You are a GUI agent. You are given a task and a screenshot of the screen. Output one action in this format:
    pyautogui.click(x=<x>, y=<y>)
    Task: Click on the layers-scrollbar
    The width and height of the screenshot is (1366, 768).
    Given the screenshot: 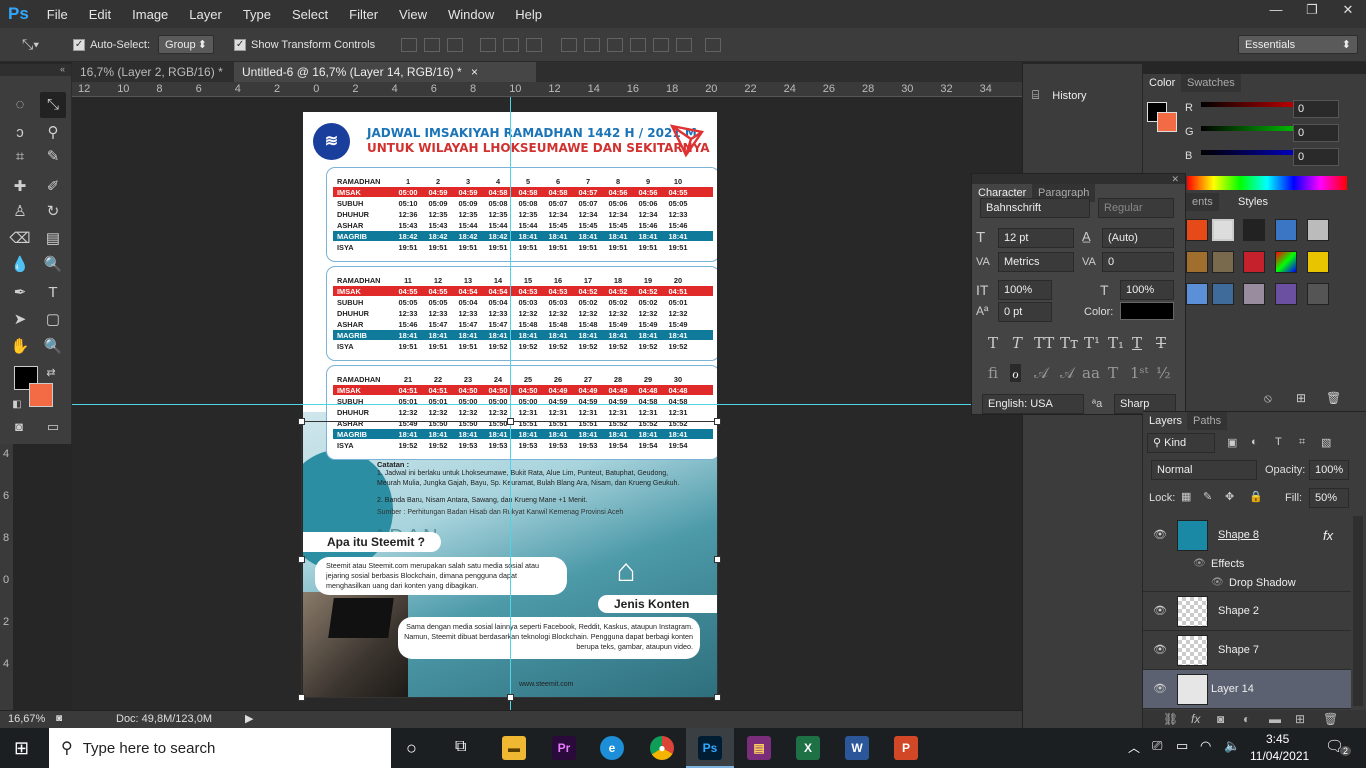 What is the action you would take?
    pyautogui.click(x=1358, y=611)
    